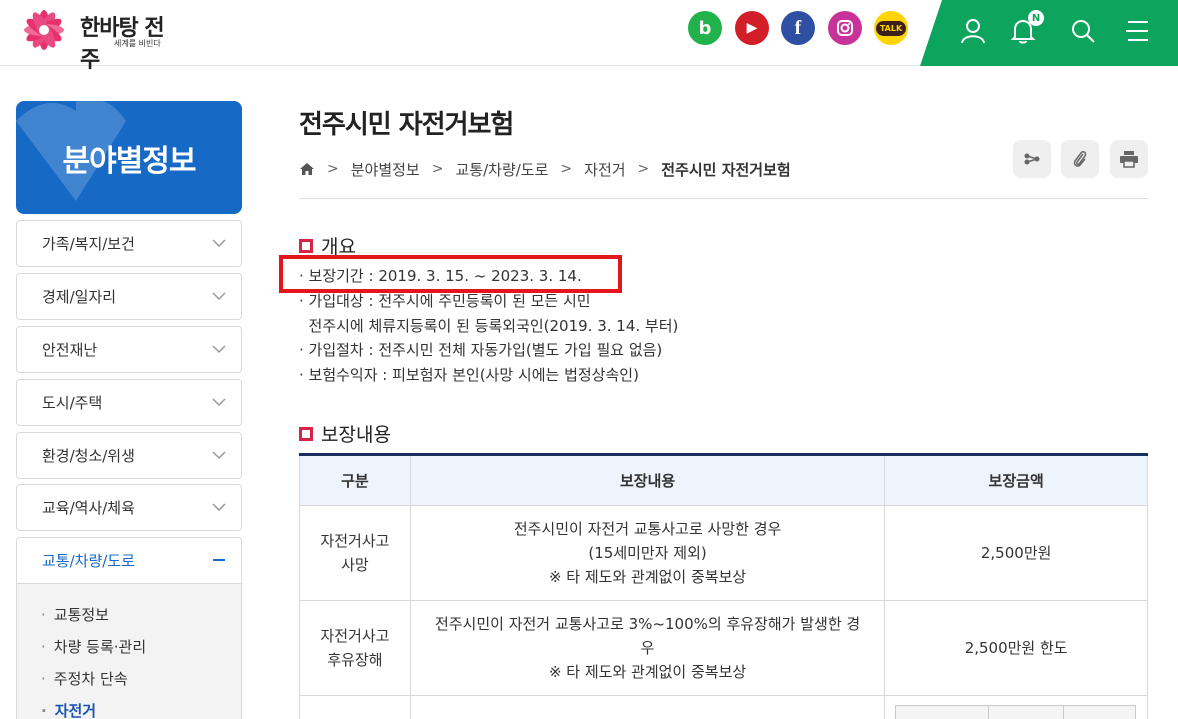 The width and height of the screenshot is (1178, 719). What do you see at coordinates (647, 529) in the screenshot?
I see `cell-line: 전주시민이 자전거 교통사고로 사망한 경우` at bounding box center [647, 529].